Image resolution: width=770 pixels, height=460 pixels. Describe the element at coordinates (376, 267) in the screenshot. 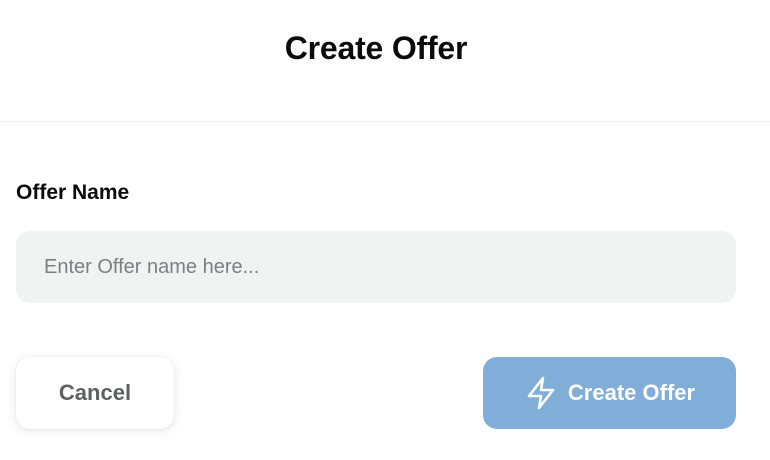

I see `offer-name-input` at that location.